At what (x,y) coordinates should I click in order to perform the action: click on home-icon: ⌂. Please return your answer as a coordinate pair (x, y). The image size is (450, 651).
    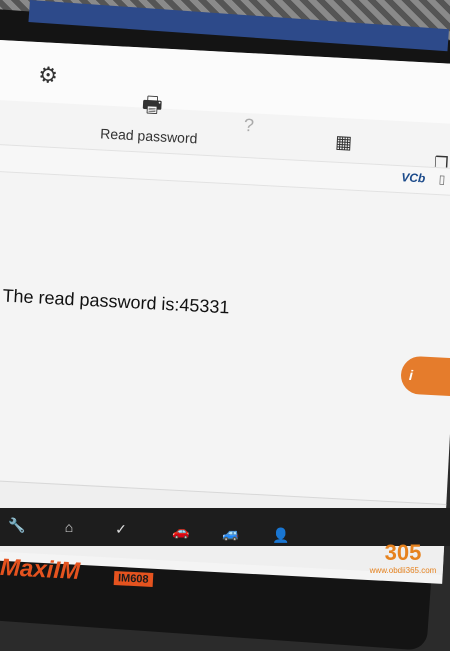
    Looking at the image, I should click on (69, 527).